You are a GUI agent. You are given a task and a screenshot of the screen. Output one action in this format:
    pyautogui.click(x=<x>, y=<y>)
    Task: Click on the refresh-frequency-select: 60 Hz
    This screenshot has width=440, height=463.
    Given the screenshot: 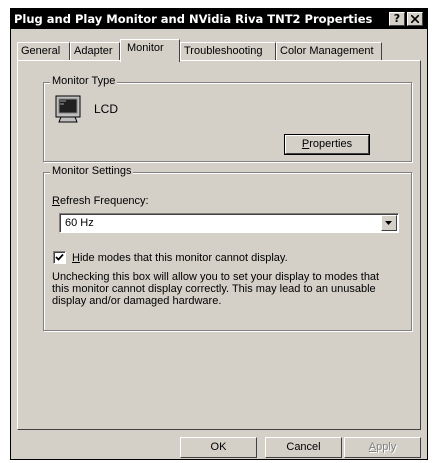 What is the action you would take?
    pyautogui.click(x=229, y=223)
    